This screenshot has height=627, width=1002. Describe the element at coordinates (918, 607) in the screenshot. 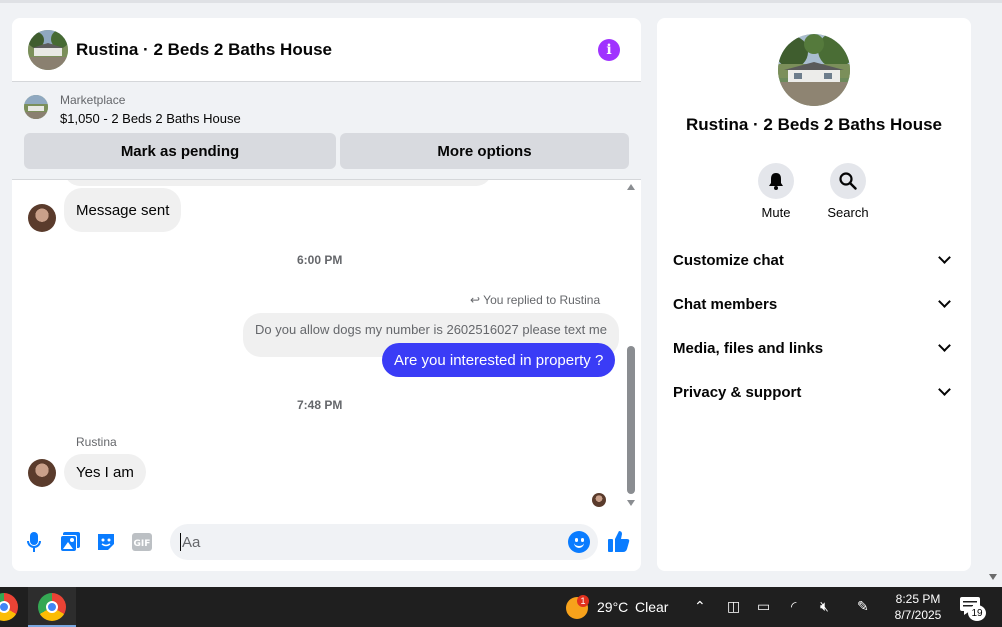

I see `clock: 8:25 PM 8/7/2025` at that location.